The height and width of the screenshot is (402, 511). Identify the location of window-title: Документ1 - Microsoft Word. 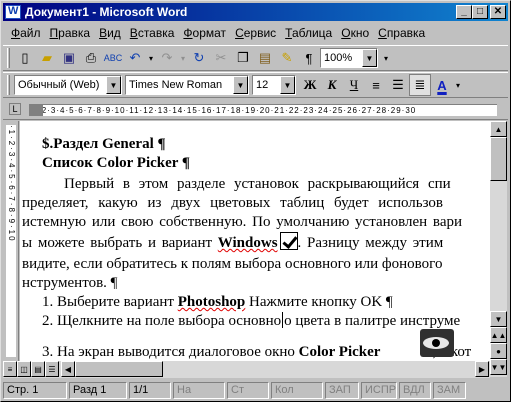
(106, 12).